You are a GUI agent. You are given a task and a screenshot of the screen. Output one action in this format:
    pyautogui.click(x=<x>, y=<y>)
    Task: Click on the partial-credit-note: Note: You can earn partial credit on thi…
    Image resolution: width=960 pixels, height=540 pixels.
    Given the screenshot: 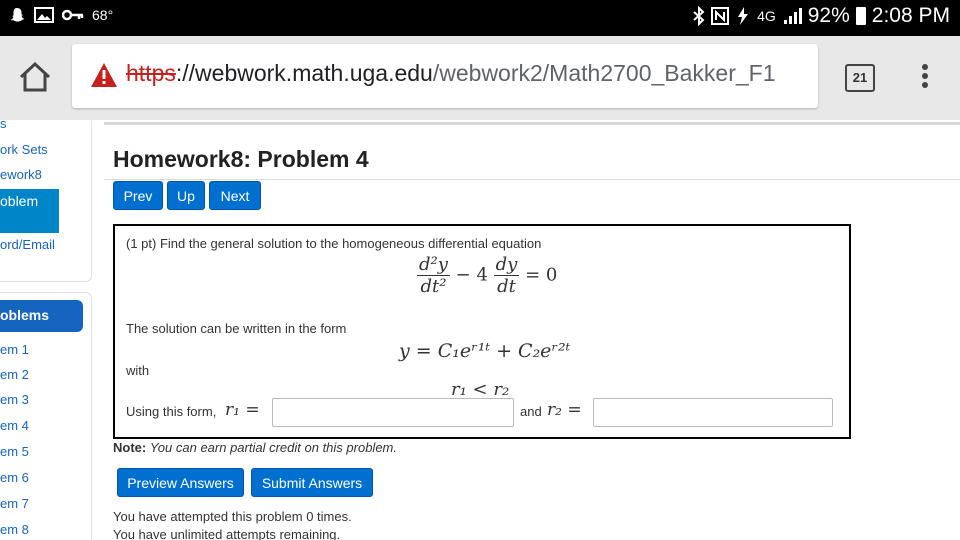 What is the action you would take?
    pyautogui.click(x=255, y=447)
    